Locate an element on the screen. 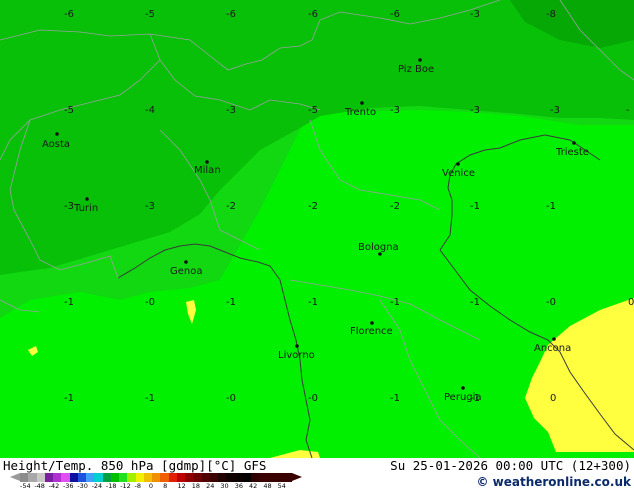 The image size is (634, 490). legend-tick: -8 is located at coordinates (137, 486).